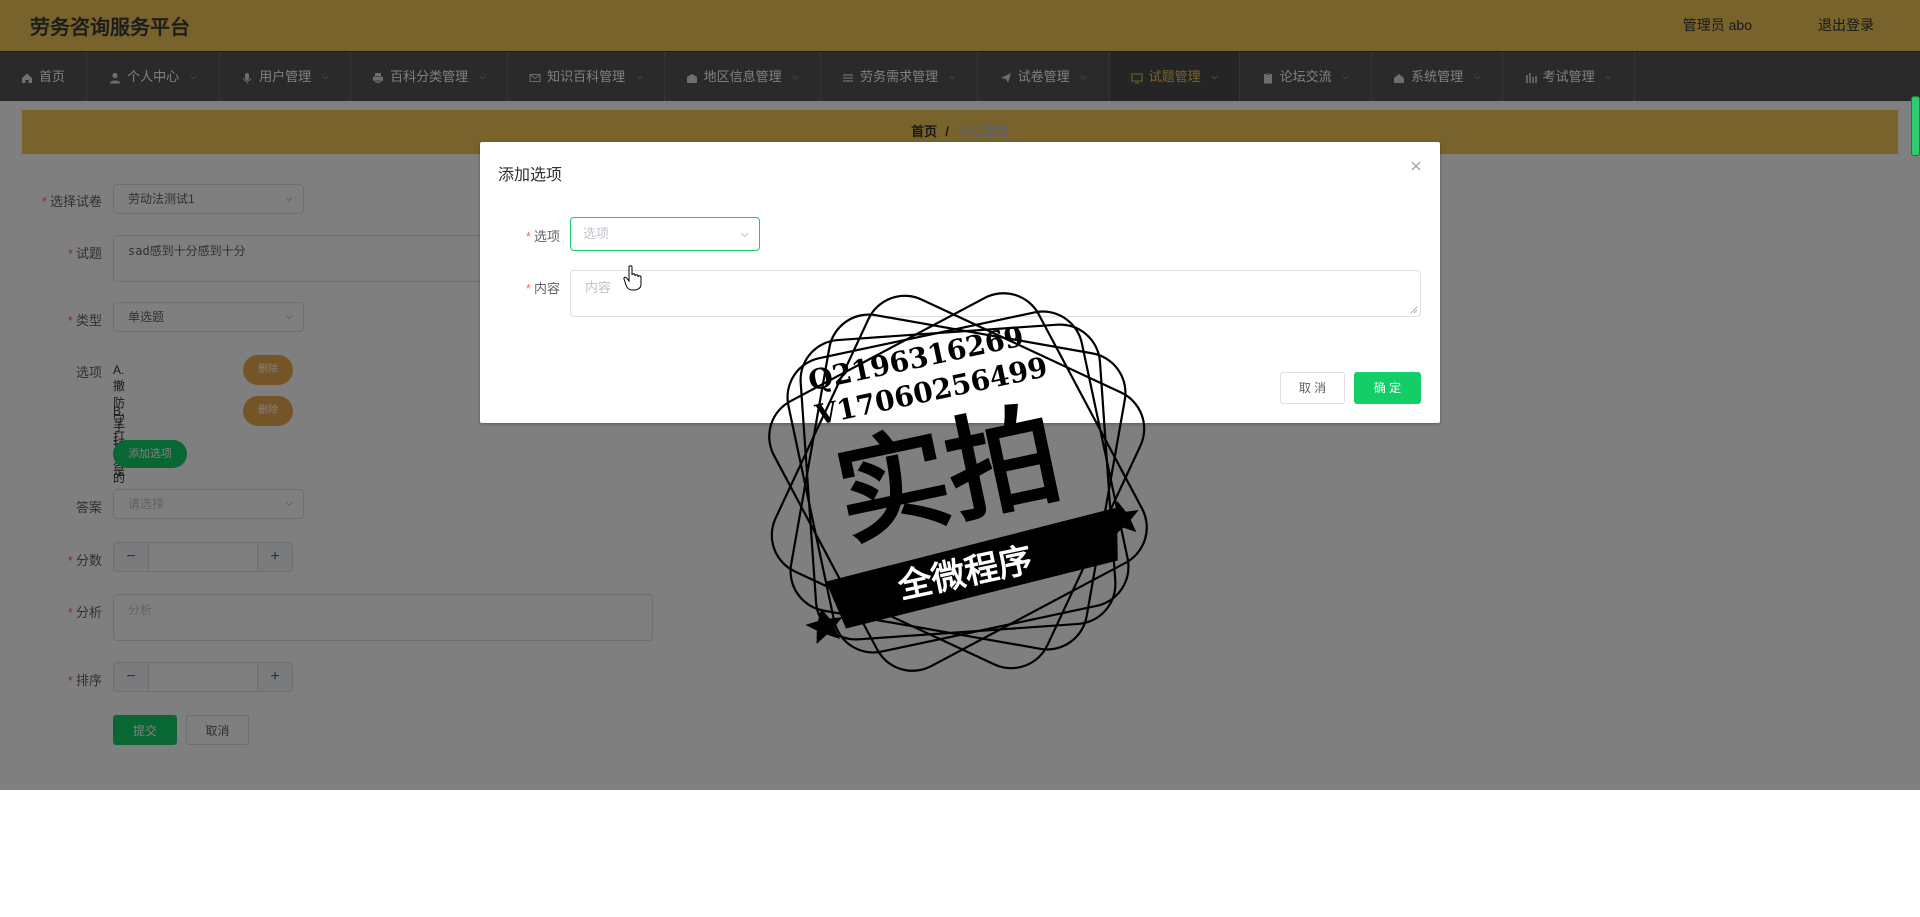  Describe the element at coordinates (1387, 388) in the screenshot. I see `dialog-confirm-button: 确 定` at that location.